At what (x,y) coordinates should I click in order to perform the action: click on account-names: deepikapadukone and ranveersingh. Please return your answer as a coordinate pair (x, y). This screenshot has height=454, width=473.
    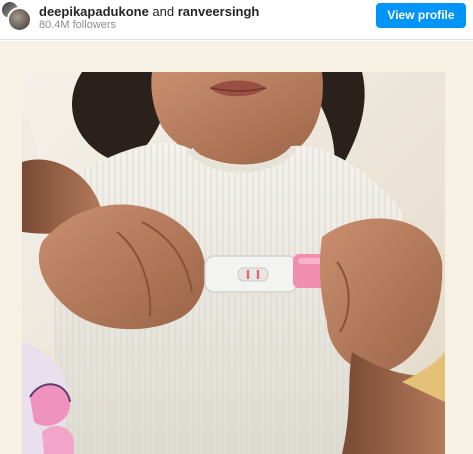
    Looking at the image, I should click on (149, 11).